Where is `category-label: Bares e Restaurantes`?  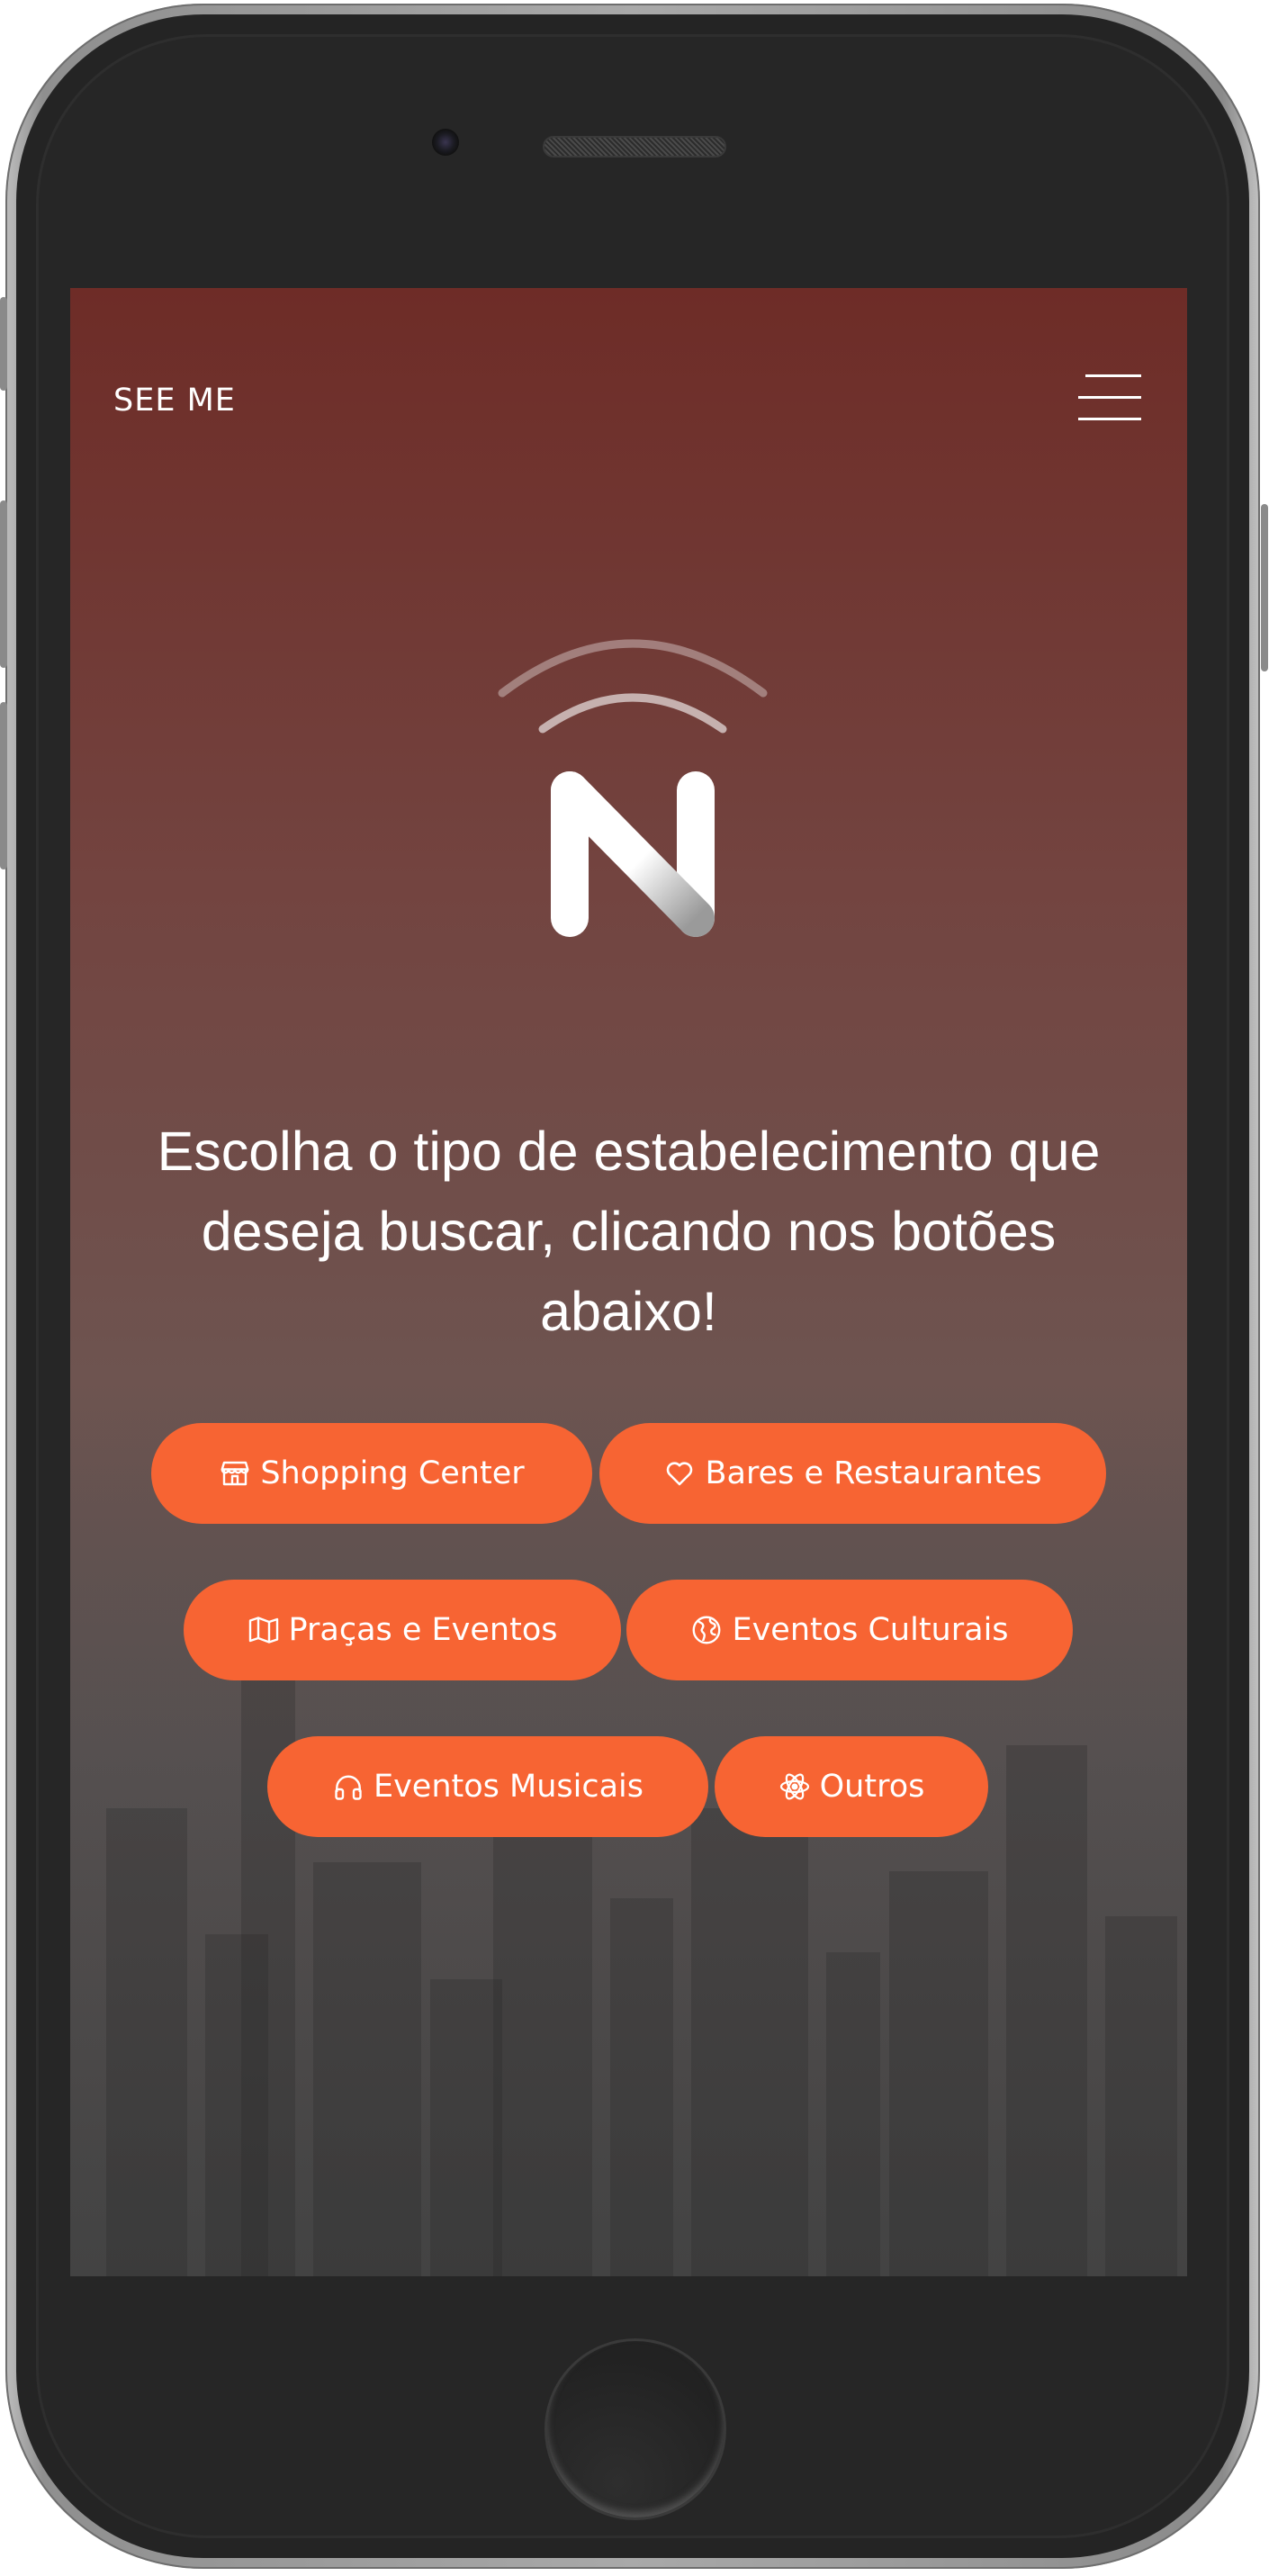 category-label: Bares e Restaurantes is located at coordinates (873, 1473).